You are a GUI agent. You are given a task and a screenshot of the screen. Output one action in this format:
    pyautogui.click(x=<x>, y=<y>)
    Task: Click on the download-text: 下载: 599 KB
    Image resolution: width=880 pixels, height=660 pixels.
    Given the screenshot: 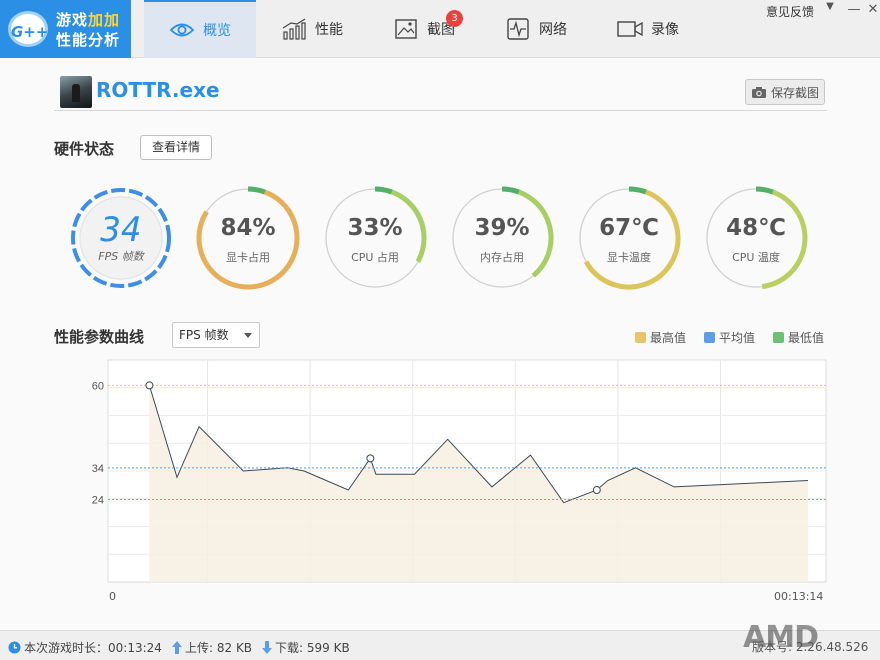 What is the action you would take?
    pyautogui.click(x=312, y=648)
    